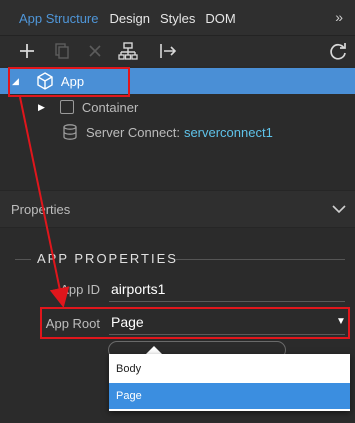 This screenshot has height=423, width=355. Describe the element at coordinates (62, 51) in the screenshot. I see `copy-icon` at that location.